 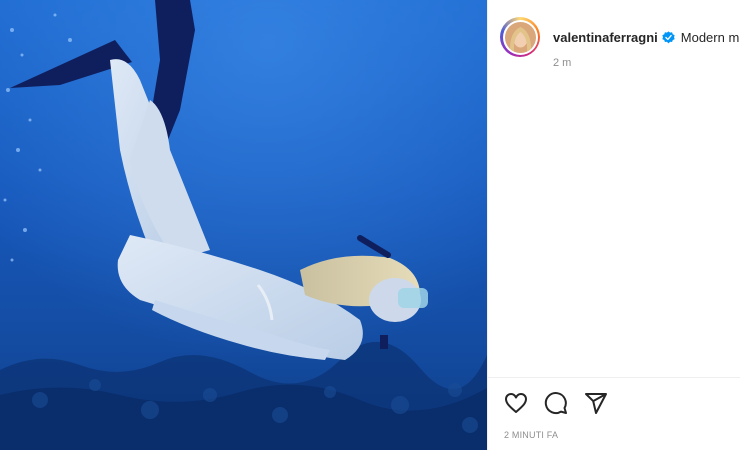 What do you see at coordinates (605, 37) in the screenshot?
I see `username: valentinaferragni` at bounding box center [605, 37].